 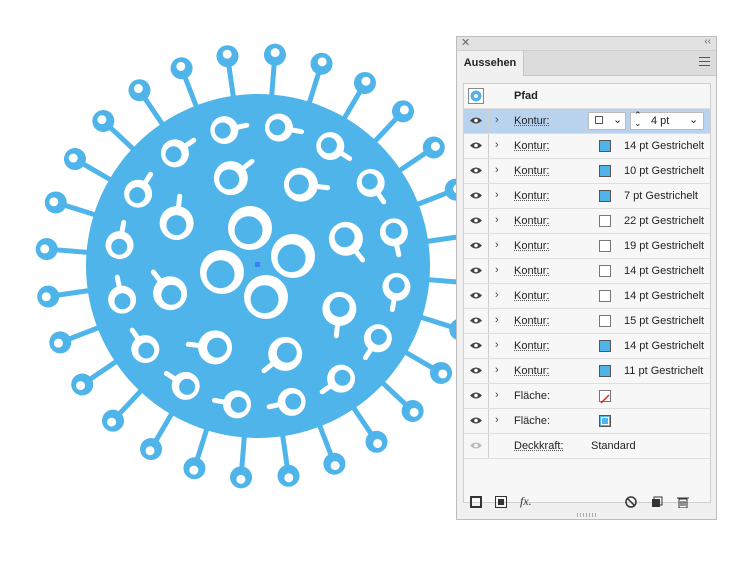 What do you see at coordinates (587, 196) in the screenshot?
I see `stroke-row: › Kontur: 7 pt Gestrichelt` at bounding box center [587, 196].